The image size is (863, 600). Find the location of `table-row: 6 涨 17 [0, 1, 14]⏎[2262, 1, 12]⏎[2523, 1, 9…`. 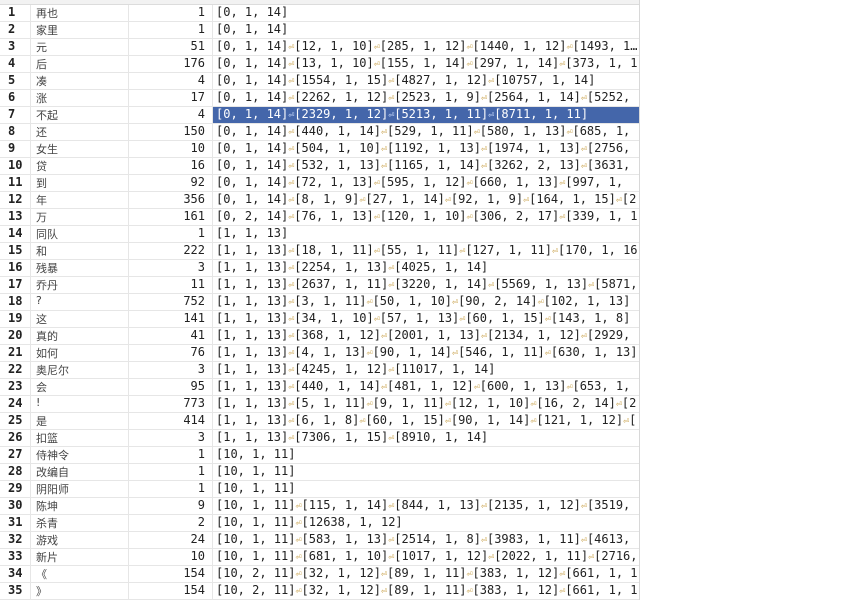

table-row: 6 涨 17 [0, 1, 14]⏎[2262, 1, 12]⏎[2523, 1, 9… is located at coordinates (319, 98).